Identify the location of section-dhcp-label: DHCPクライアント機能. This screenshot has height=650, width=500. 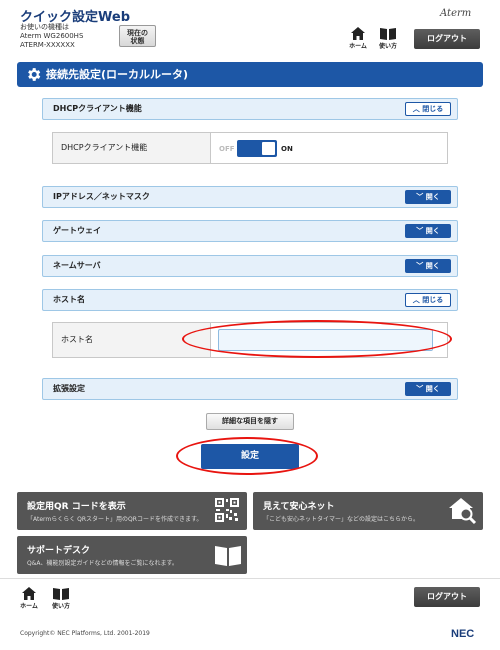
(97, 108).